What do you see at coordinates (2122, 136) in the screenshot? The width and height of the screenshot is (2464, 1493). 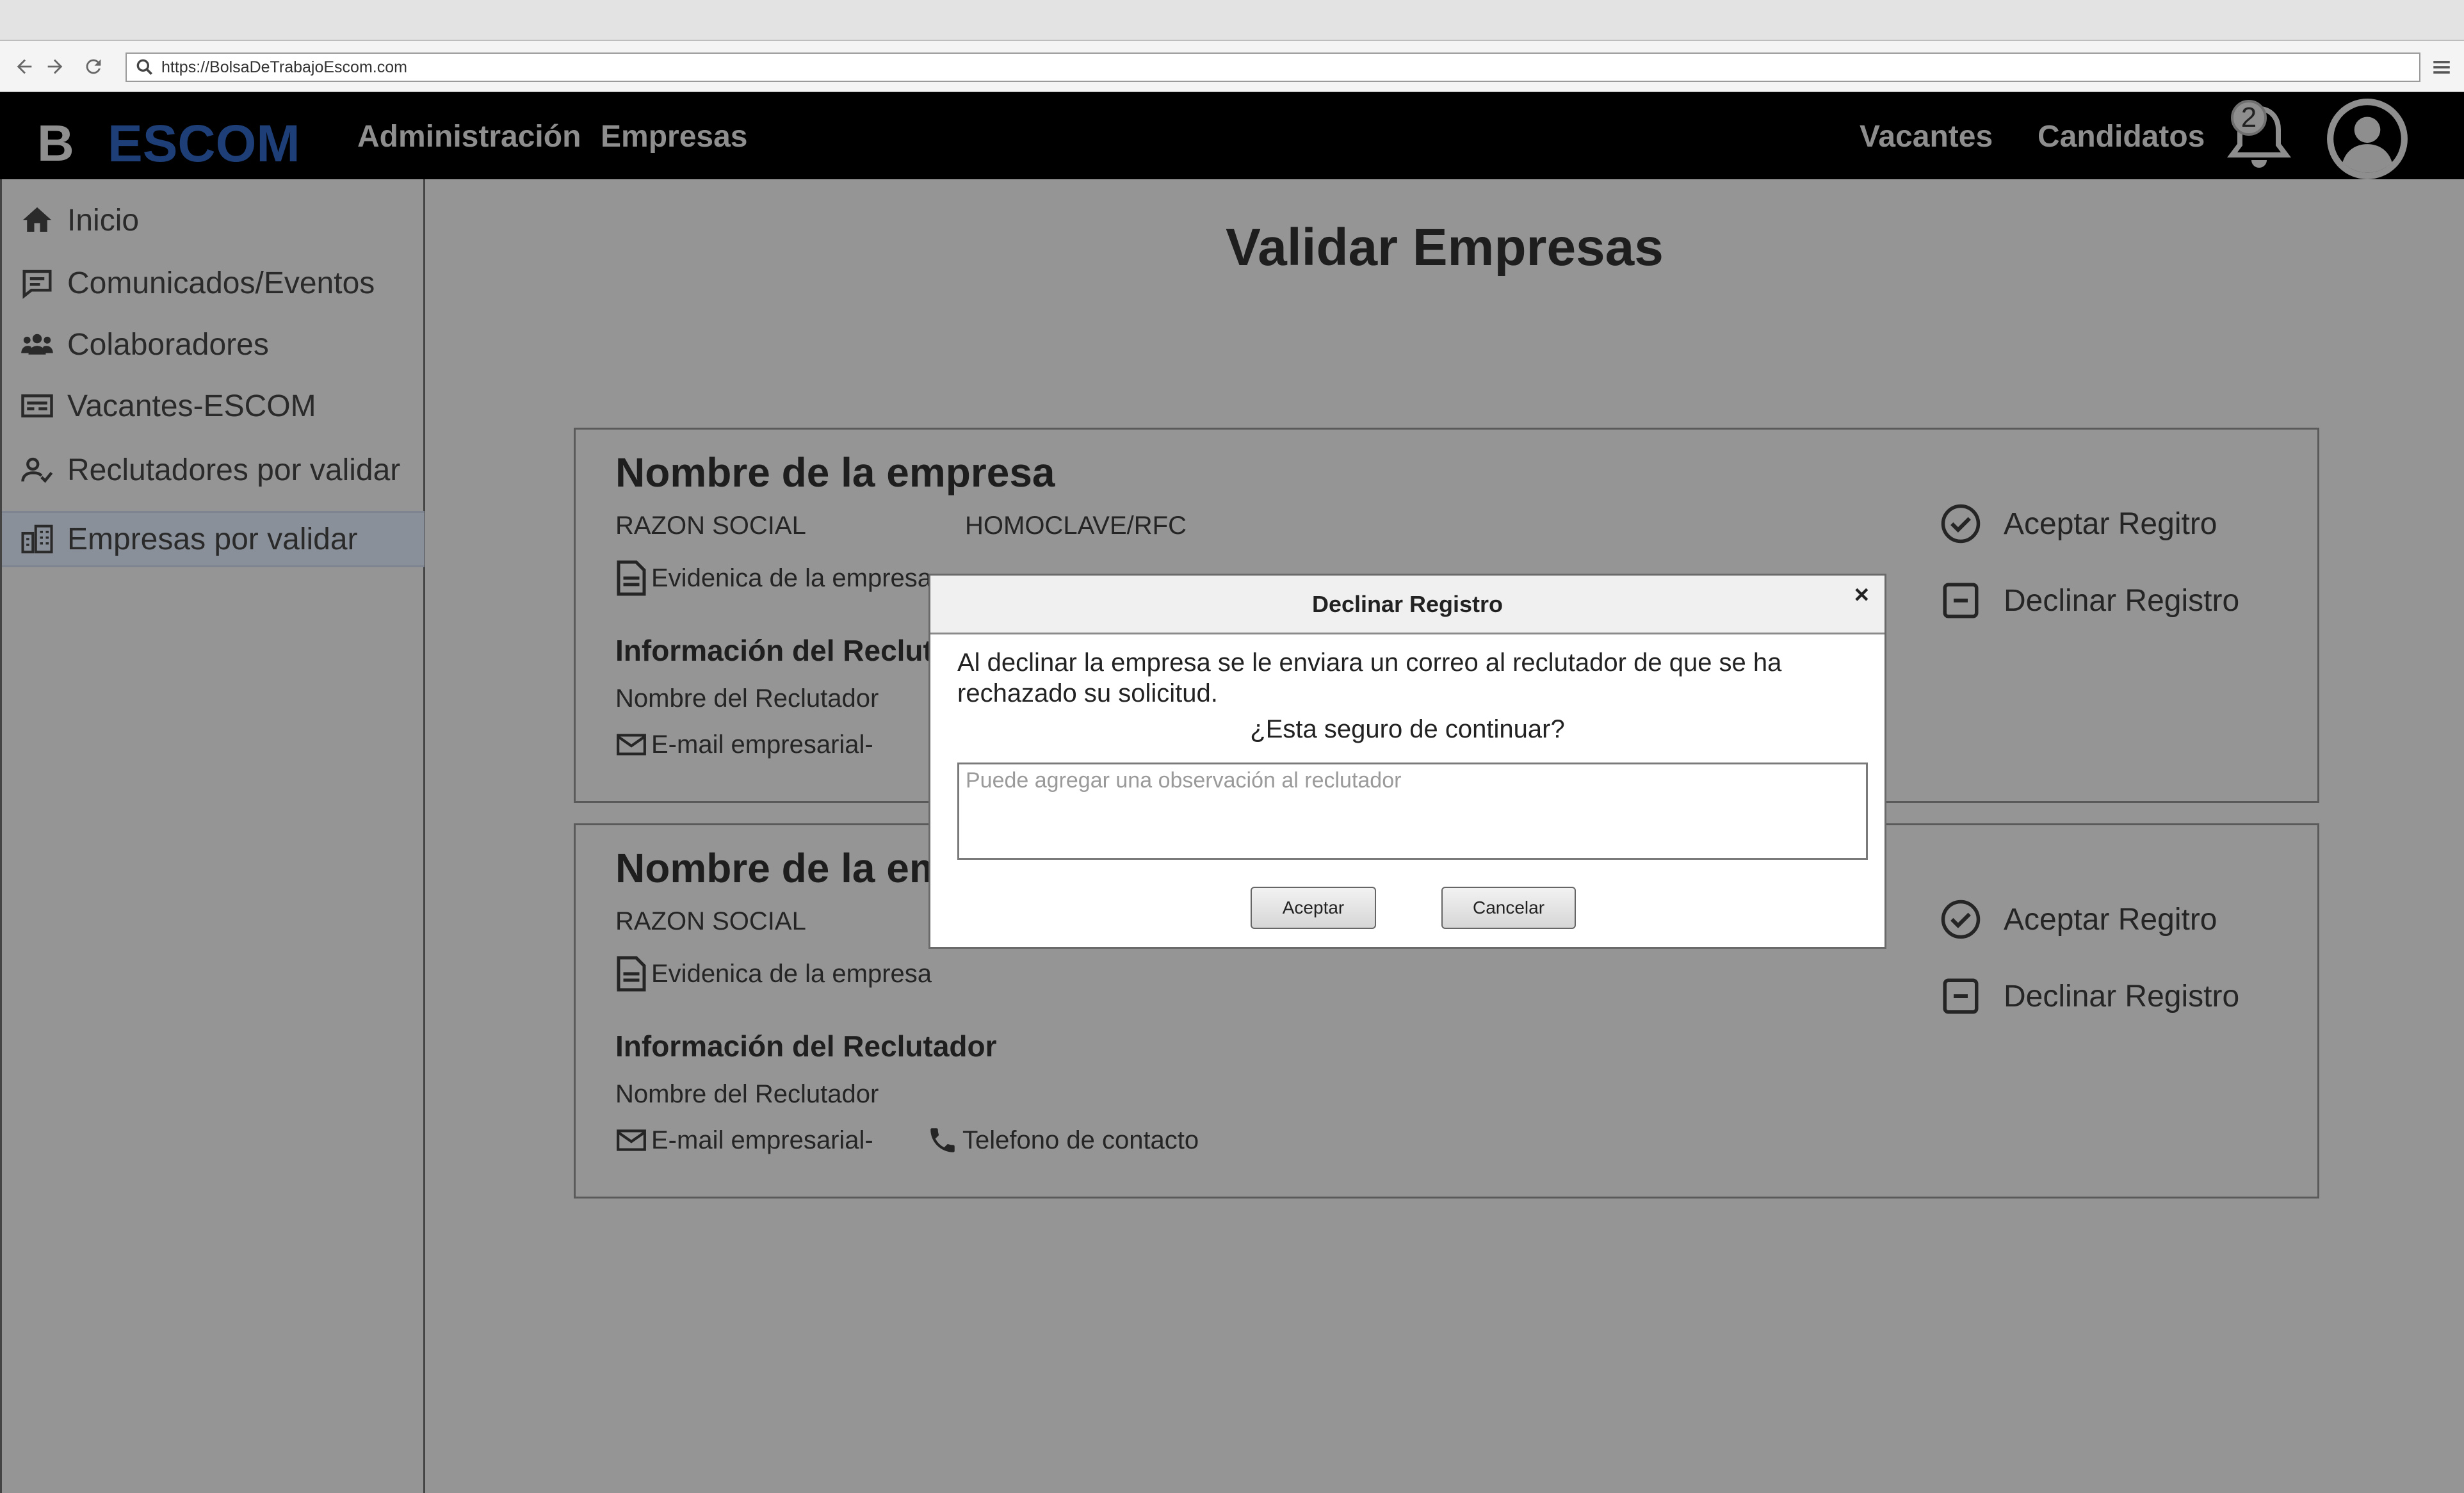 I see `nav-candidatos: Candidatos` at bounding box center [2122, 136].